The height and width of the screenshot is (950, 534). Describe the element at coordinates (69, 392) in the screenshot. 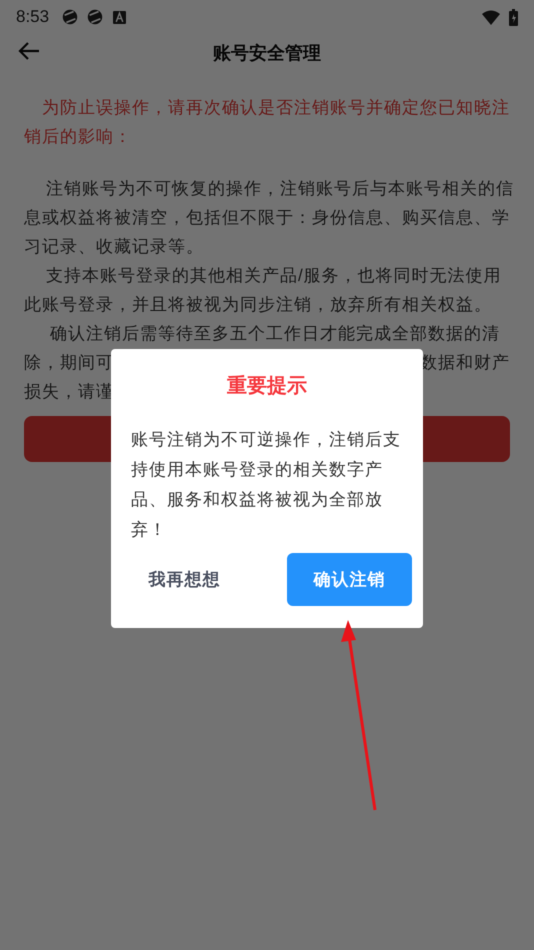

I see `paragraph-text: 损失，请谨` at that location.